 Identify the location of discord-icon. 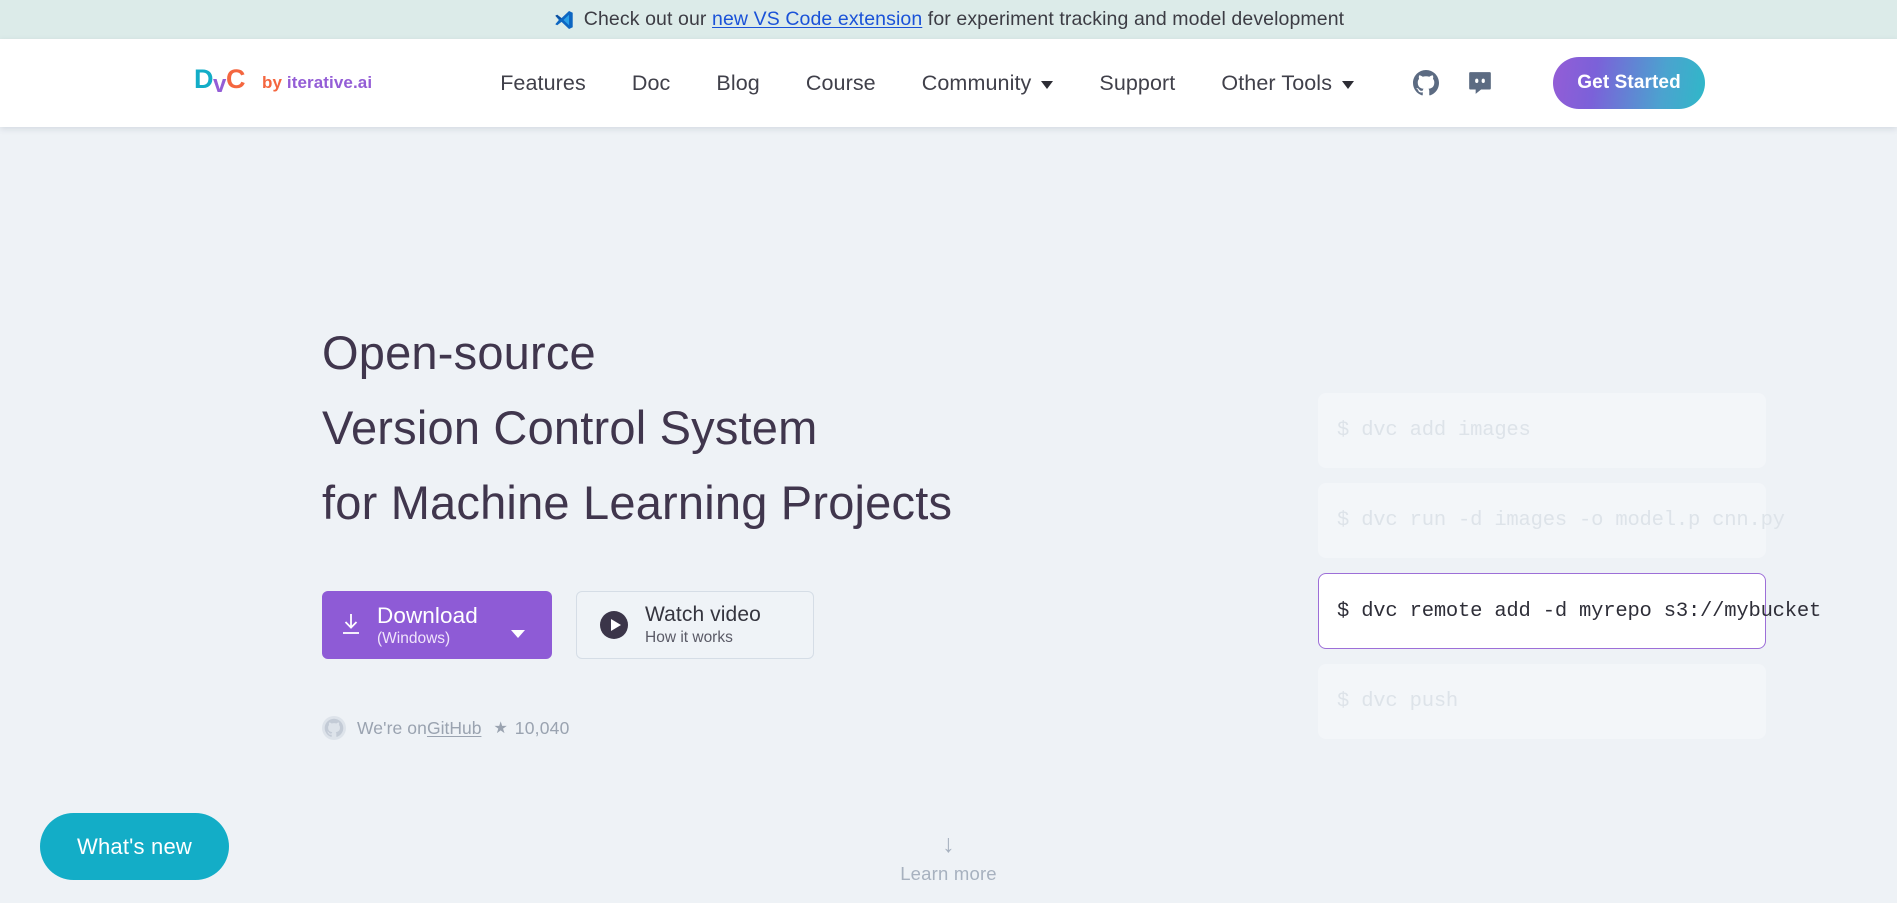
(1480, 83).